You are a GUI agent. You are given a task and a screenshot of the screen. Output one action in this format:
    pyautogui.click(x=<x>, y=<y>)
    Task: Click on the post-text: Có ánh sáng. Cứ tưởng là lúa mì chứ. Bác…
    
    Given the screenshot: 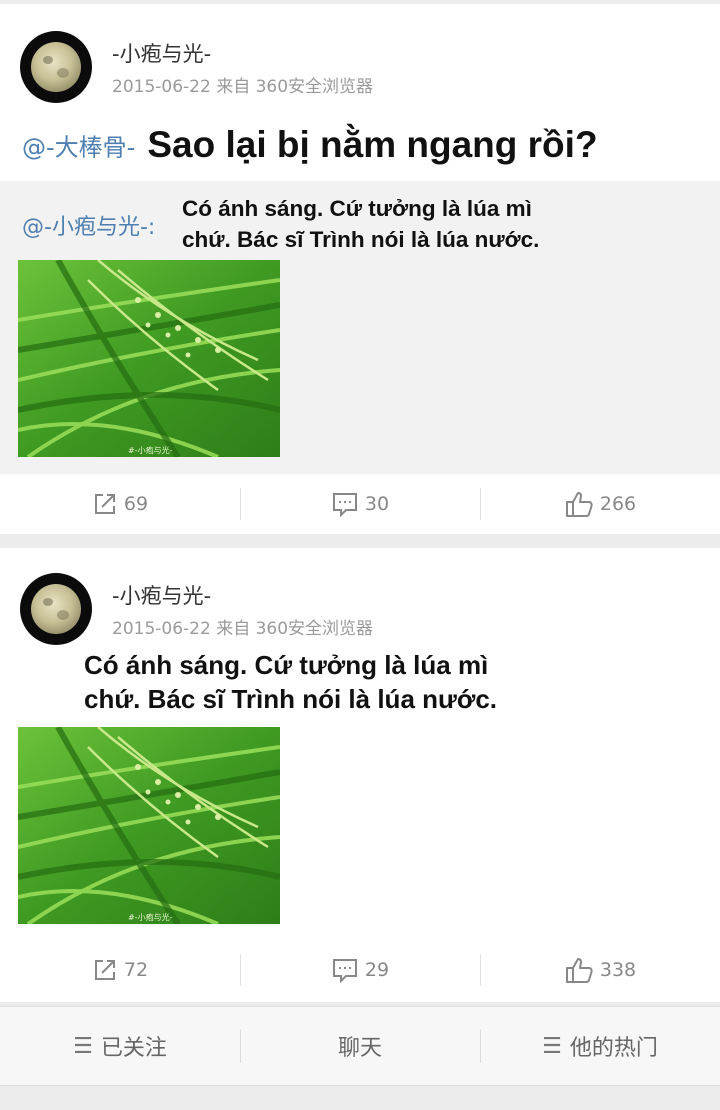 What is the action you would take?
    pyautogui.click(x=291, y=682)
    